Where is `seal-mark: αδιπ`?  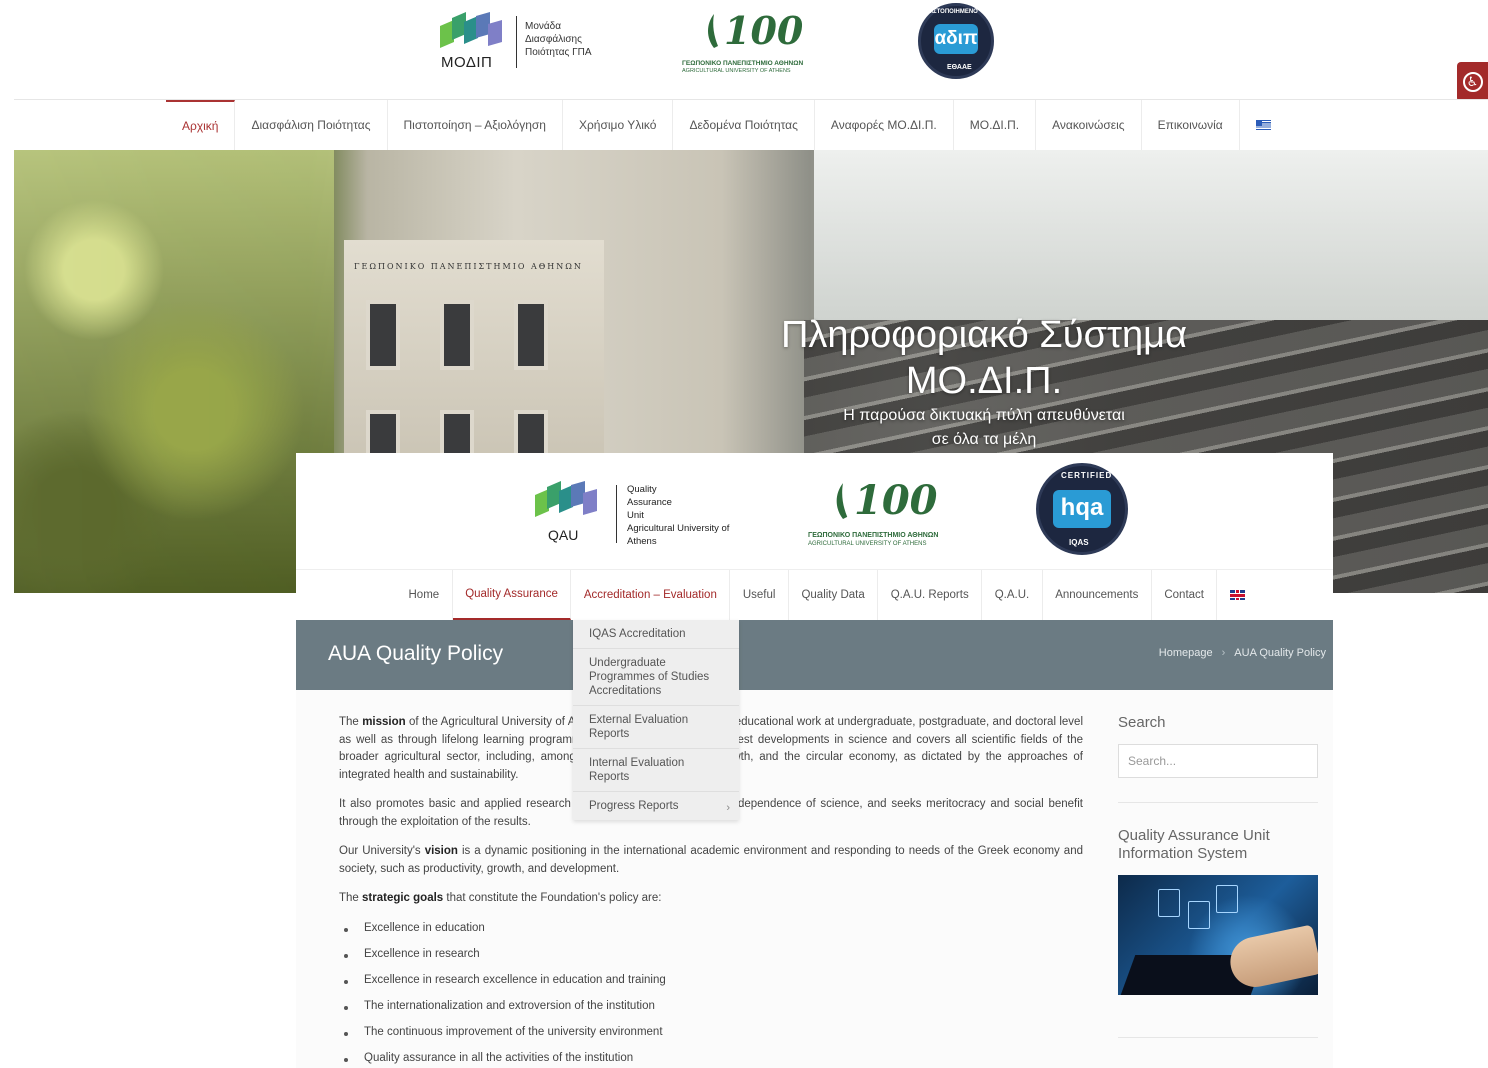 seal-mark: αδιπ is located at coordinates (956, 39).